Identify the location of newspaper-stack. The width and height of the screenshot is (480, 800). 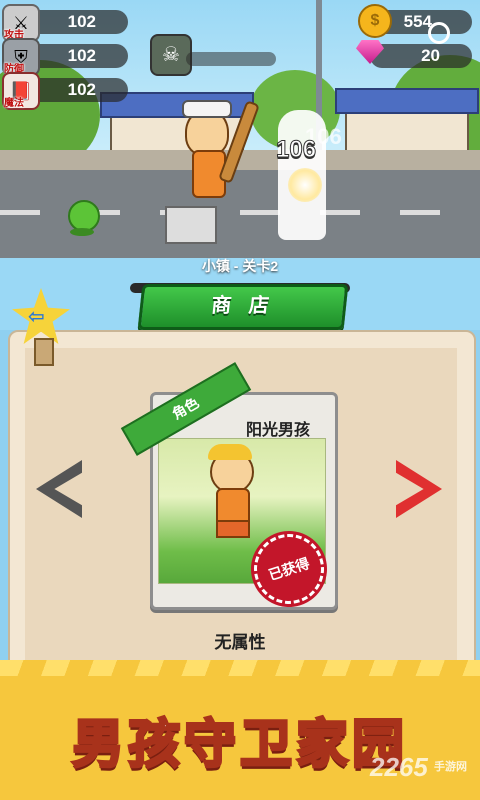
(191, 225).